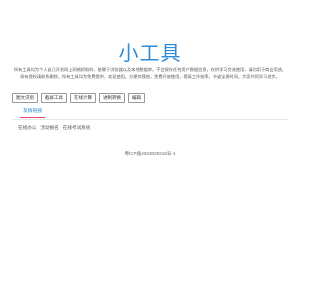  What do you see at coordinates (49, 128) in the screenshot?
I see `friend-link-registration: 活动报名` at bounding box center [49, 128].